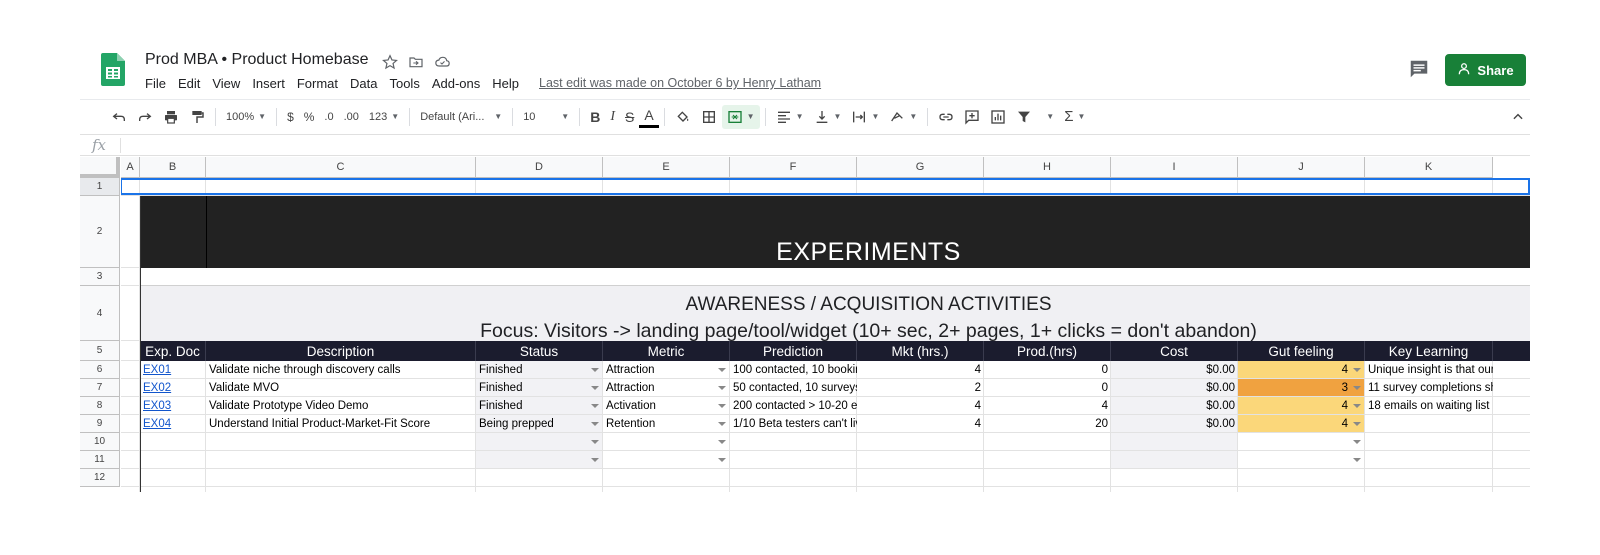 This screenshot has width=1600, height=555. I want to click on column-header-e: E, so click(666, 167).